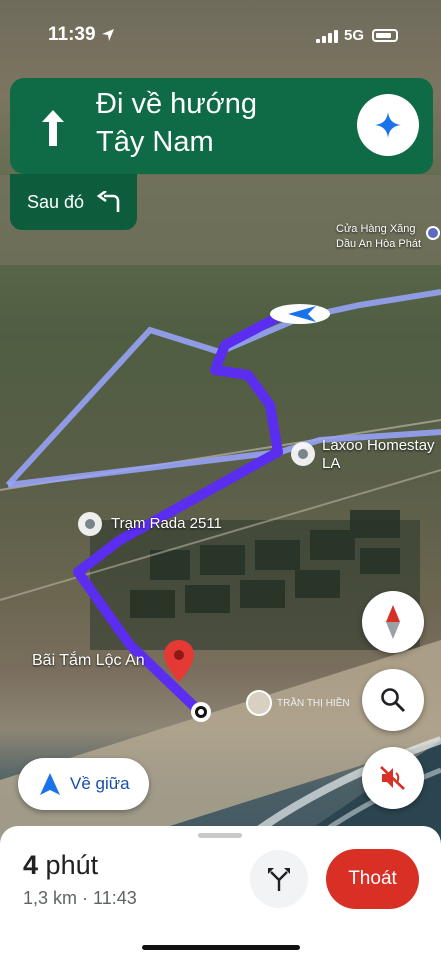  Describe the element at coordinates (155, 142) in the screenshot. I see `instruction-line-2: Tây Nam` at that location.